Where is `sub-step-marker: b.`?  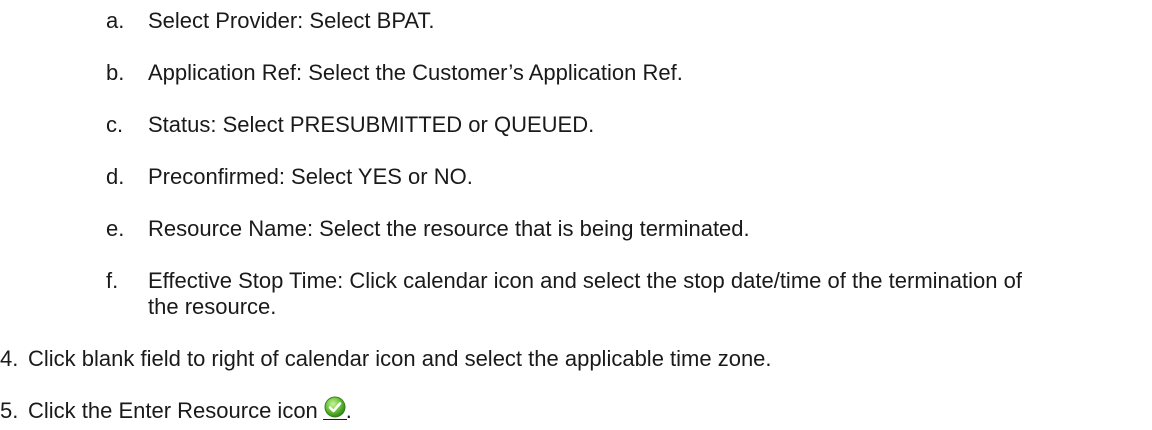
sub-step-marker: b. is located at coordinates (115, 72).